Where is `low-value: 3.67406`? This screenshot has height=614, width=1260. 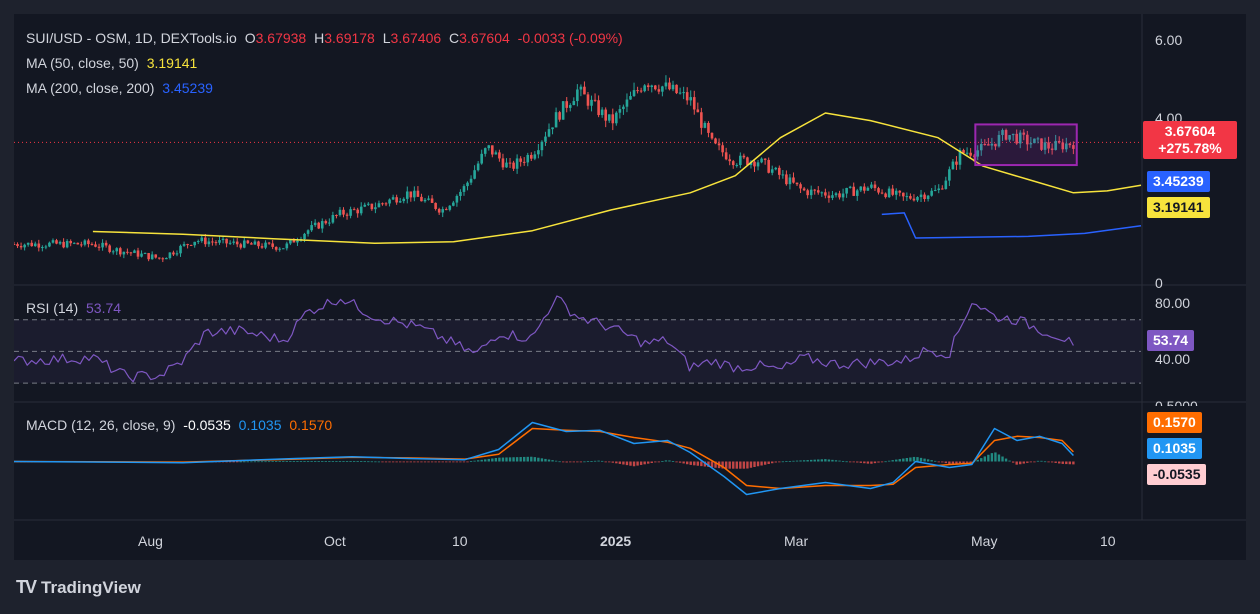
low-value: 3.67406 is located at coordinates (416, 38).